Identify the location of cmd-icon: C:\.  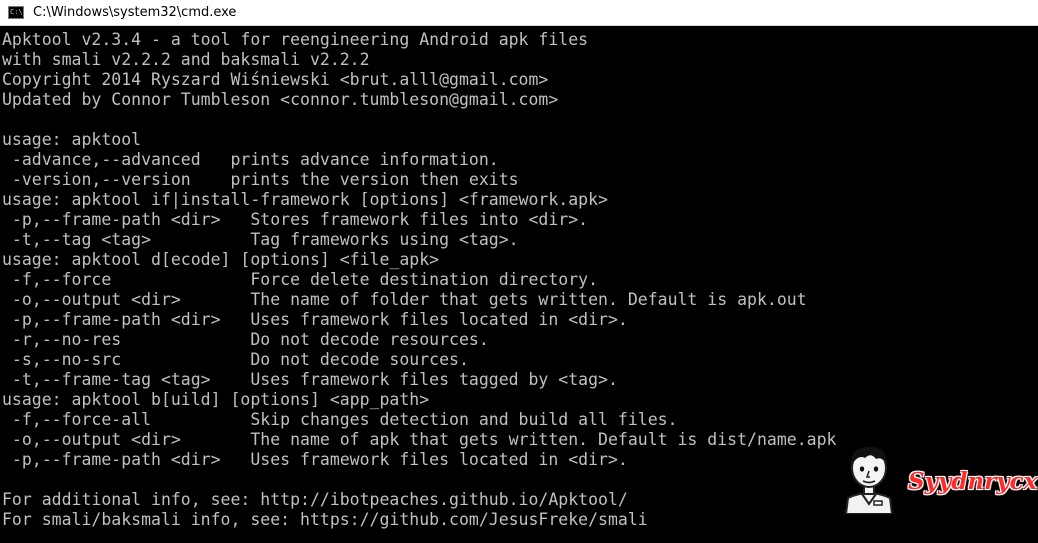
(16, 12).